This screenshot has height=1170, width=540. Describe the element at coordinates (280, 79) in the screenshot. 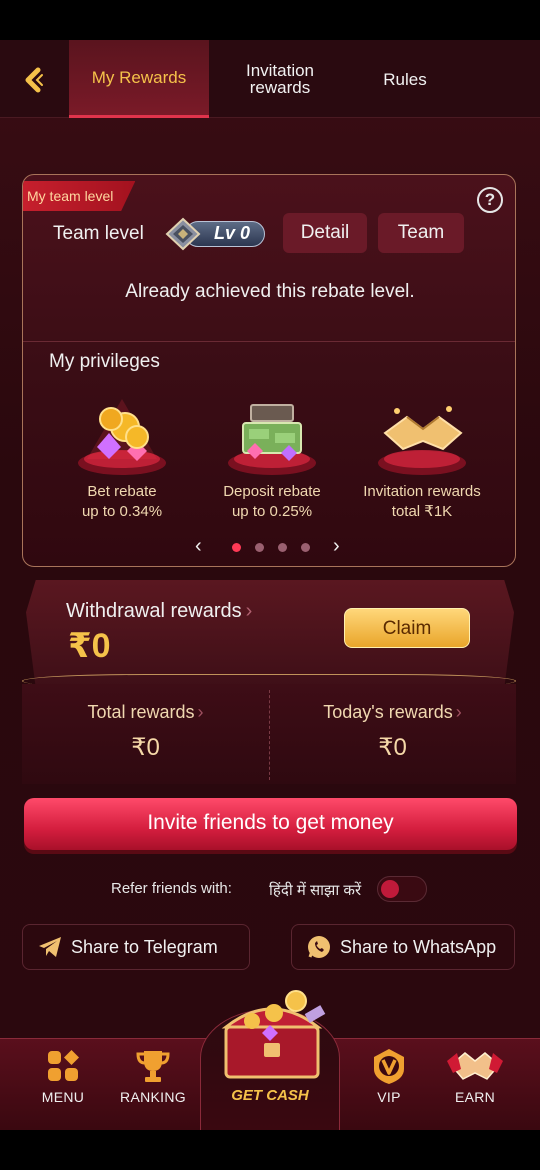

I see `tab-invitation-rewards: Invitation rewards` at that location.